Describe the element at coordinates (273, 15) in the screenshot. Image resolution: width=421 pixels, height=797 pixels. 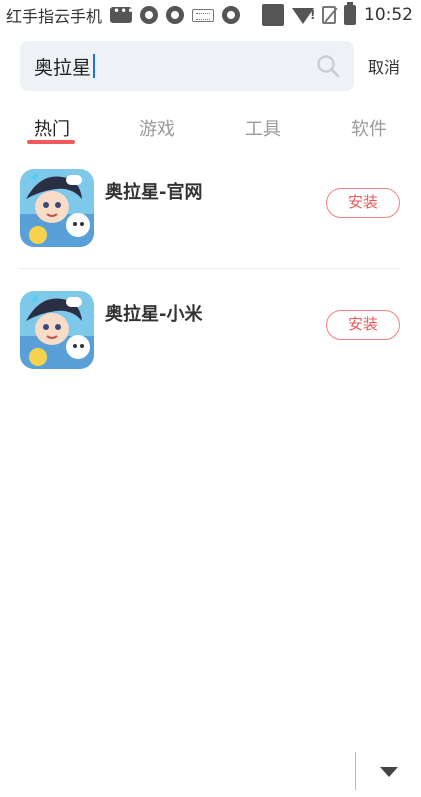
I see `square-icon` at that location.